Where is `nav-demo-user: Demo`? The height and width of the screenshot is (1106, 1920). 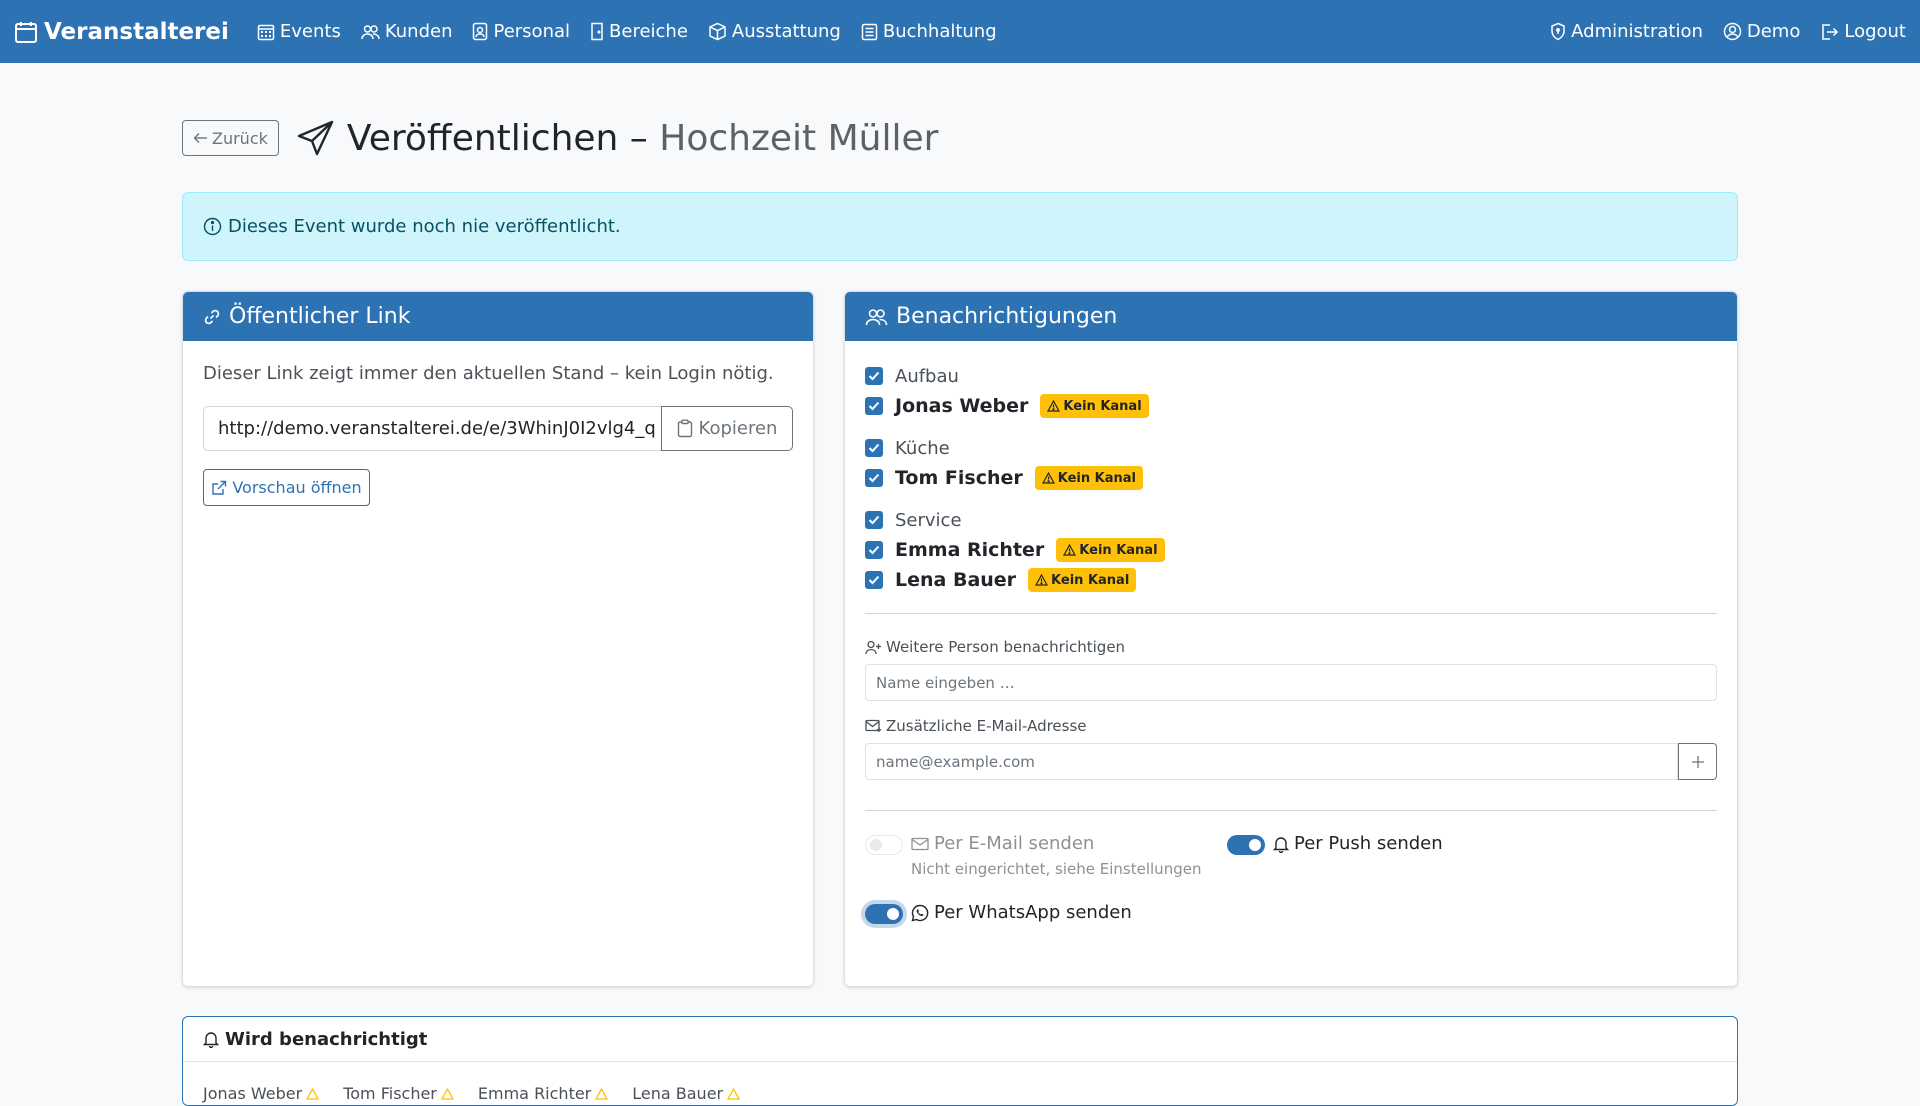 nav-demo-user: Demo is located at coordinates (1761, 31).